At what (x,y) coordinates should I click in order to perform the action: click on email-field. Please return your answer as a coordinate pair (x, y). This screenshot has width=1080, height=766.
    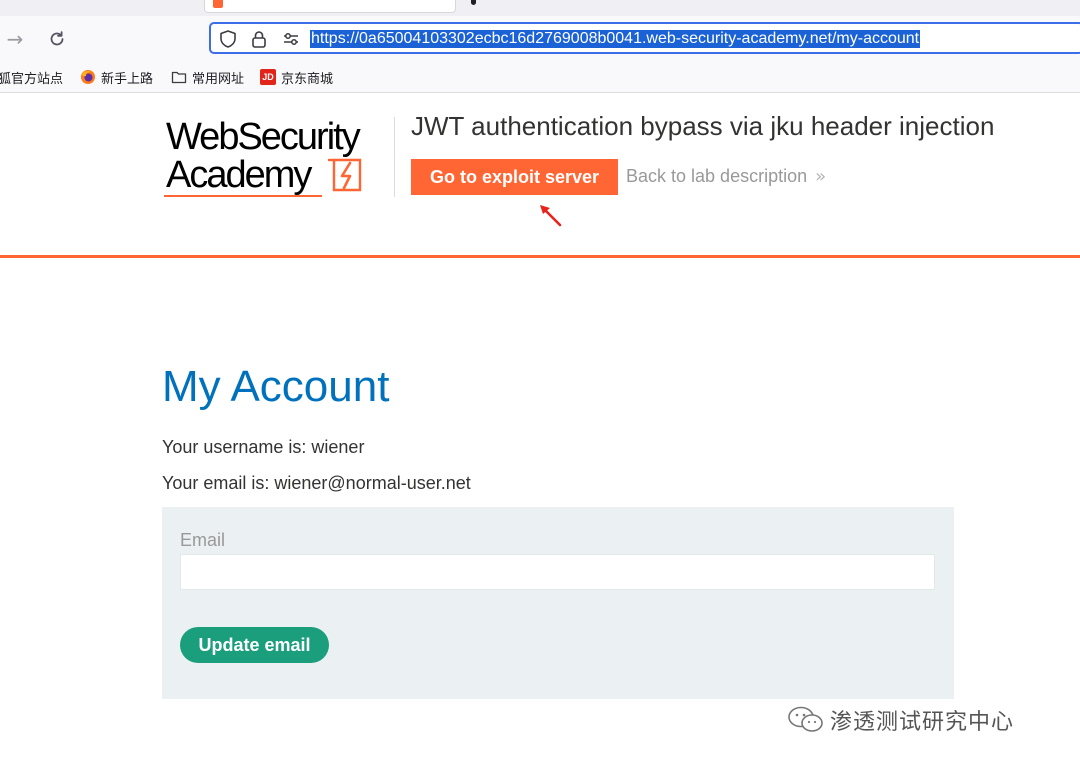
    Looking at the image, I should click on (557, 572).